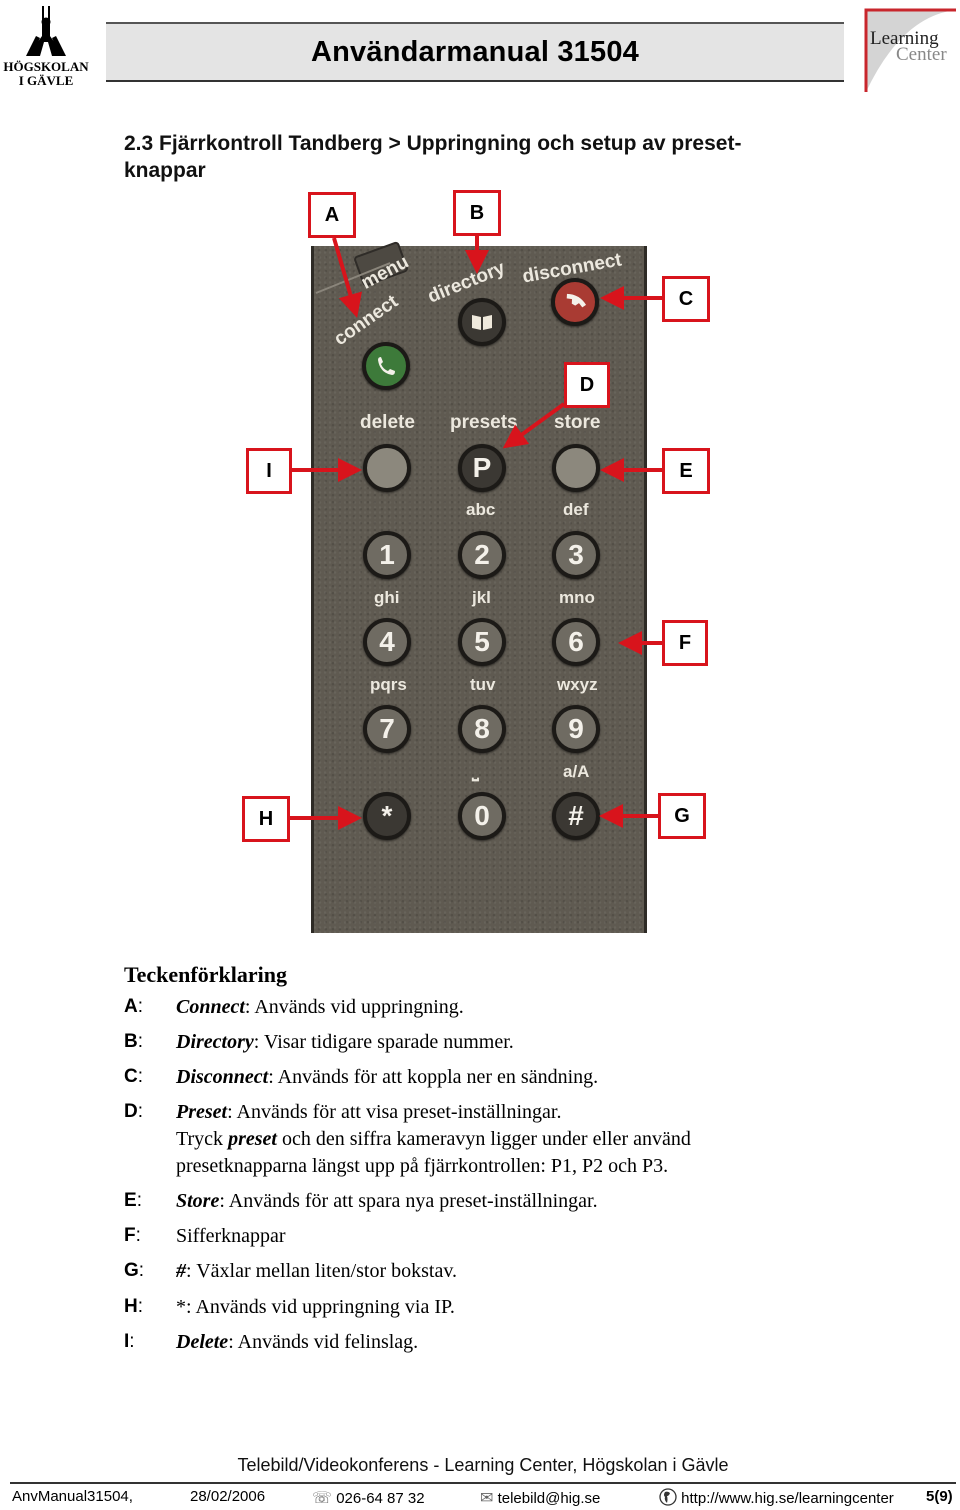  What do you see at coordinates (487, 1498) in the screenshot?
I see `envelope-icon: ✉` at bounding box center [487, 1498].